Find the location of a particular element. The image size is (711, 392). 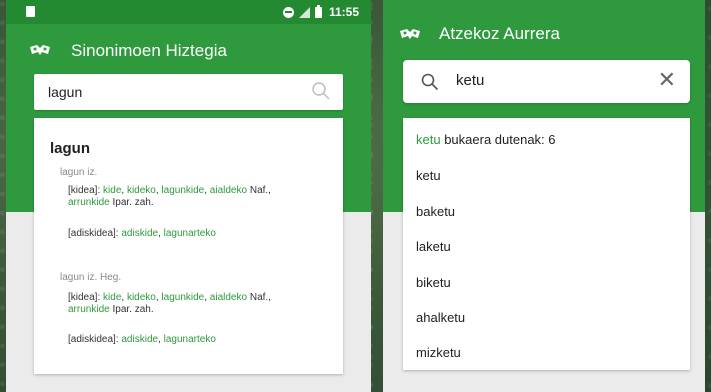

search-field: lagun is located at coordinates (188, 92).